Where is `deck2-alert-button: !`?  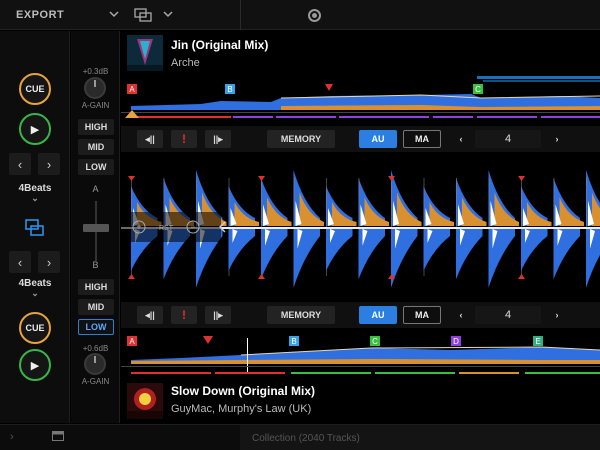
deck2-alert-button: ! is located at coordinates (184, 315).